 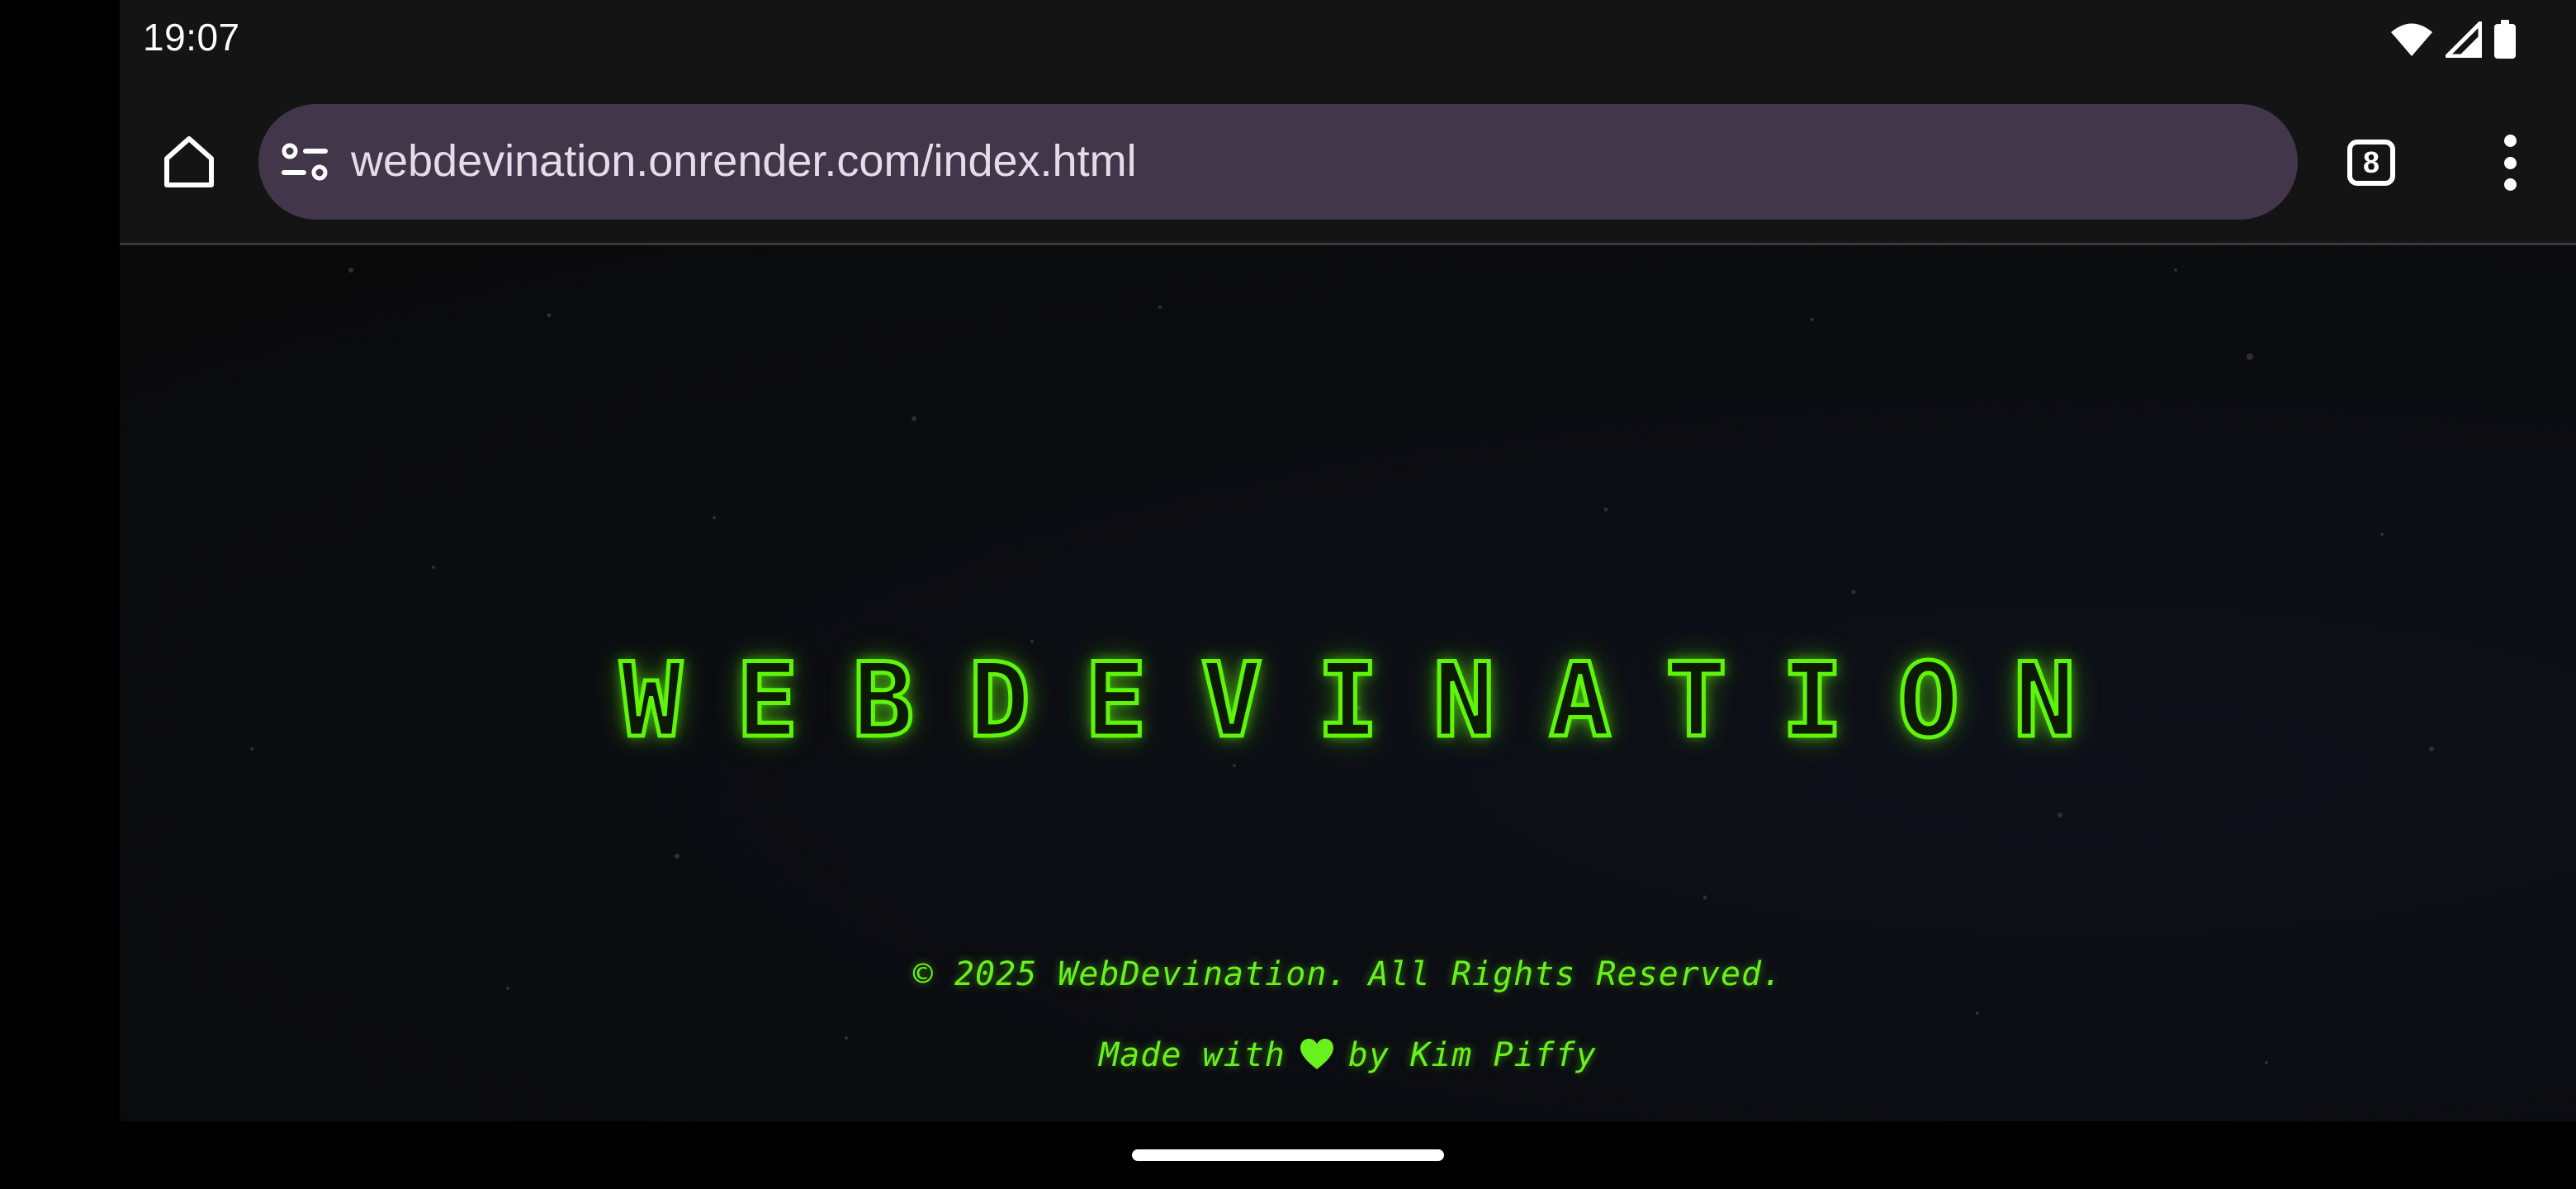 I want to click on browser-toolbar: webdevination.onrender.com/index.html 8, so click(x=1348, y=164).